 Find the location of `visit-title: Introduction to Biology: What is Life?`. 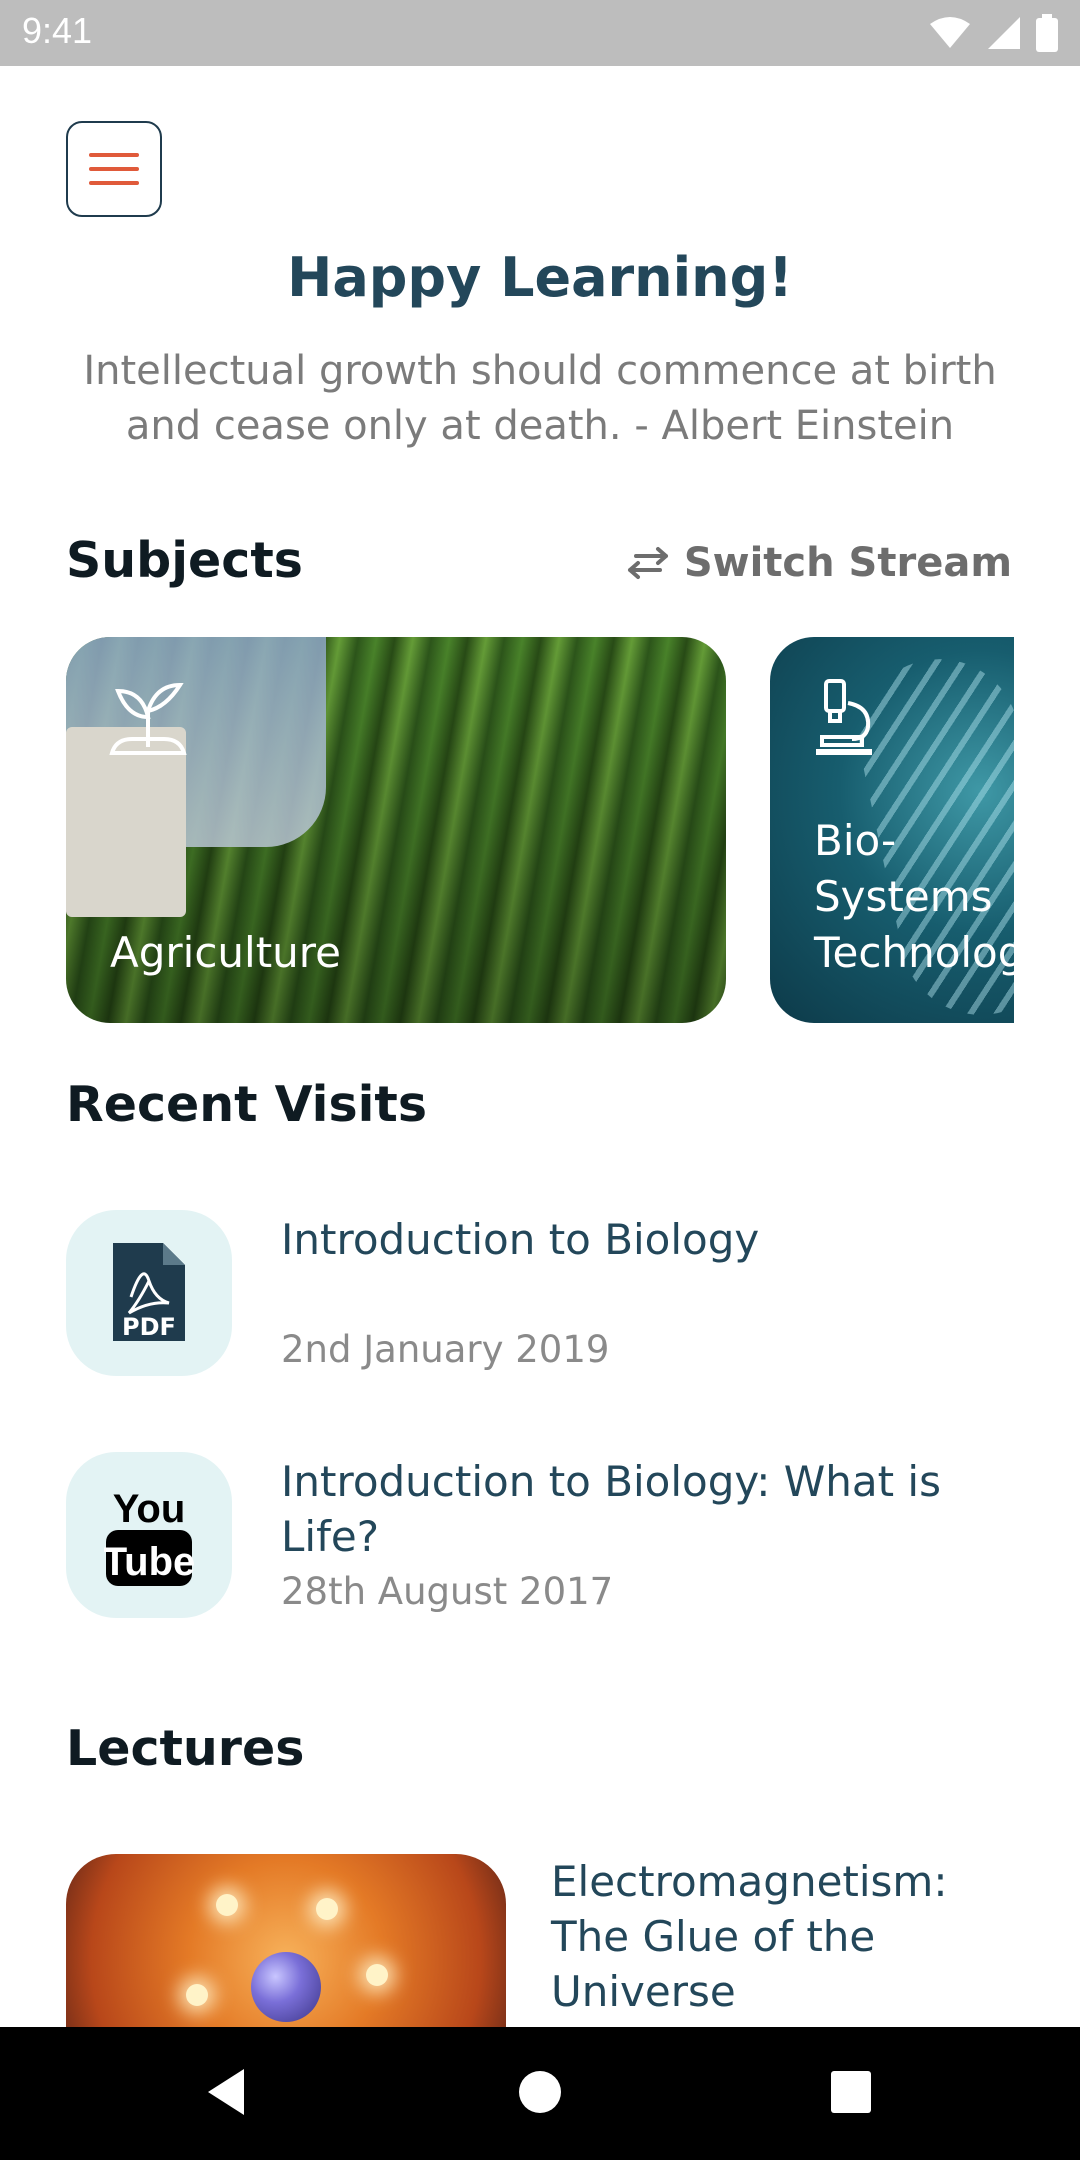

visit-title: Introduction to Biology: What is Life? is located at coordinates (611, 1509).